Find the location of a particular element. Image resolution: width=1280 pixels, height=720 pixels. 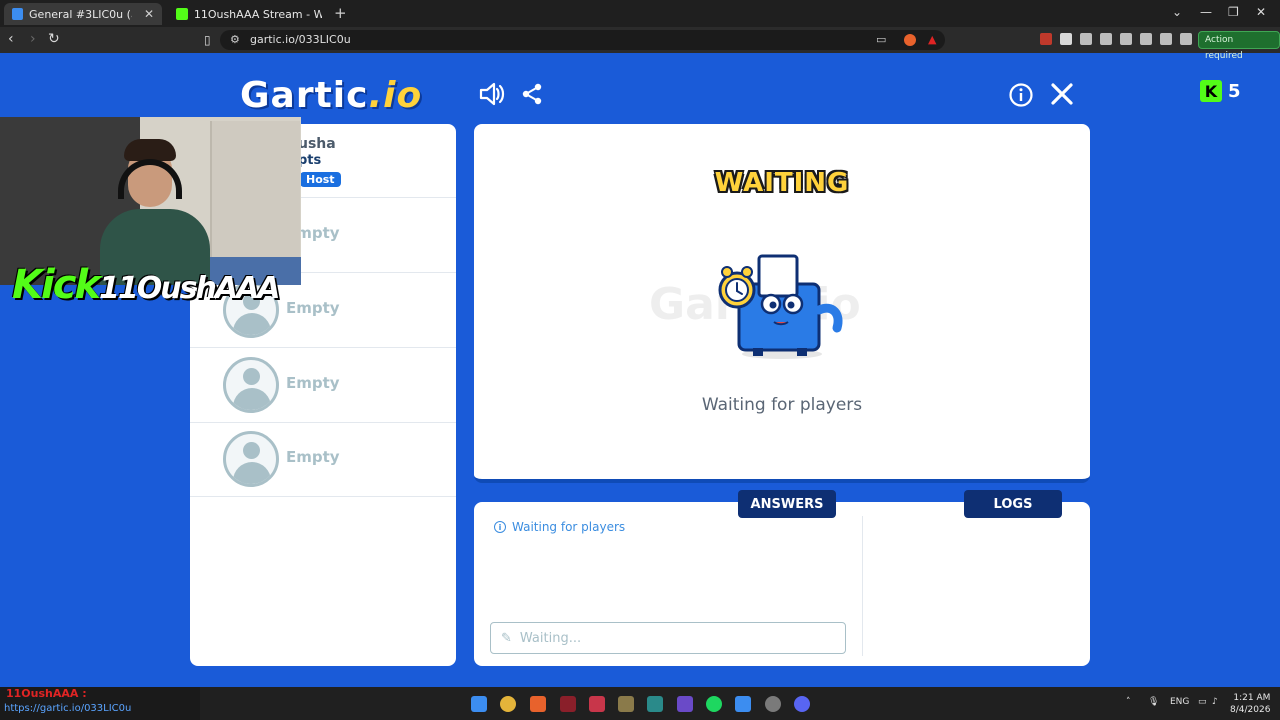

host-badge: Host is located at coordinates (320, 179).